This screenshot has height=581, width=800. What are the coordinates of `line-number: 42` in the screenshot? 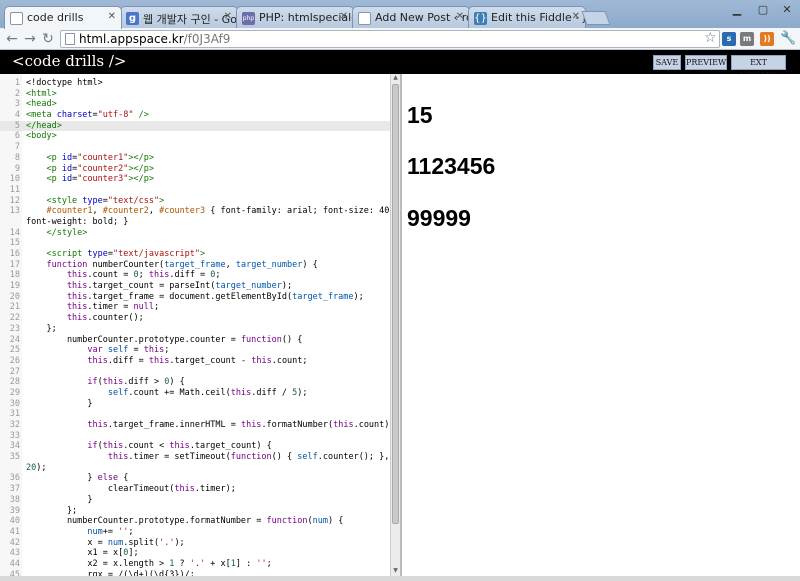 It's located at (14, 542).